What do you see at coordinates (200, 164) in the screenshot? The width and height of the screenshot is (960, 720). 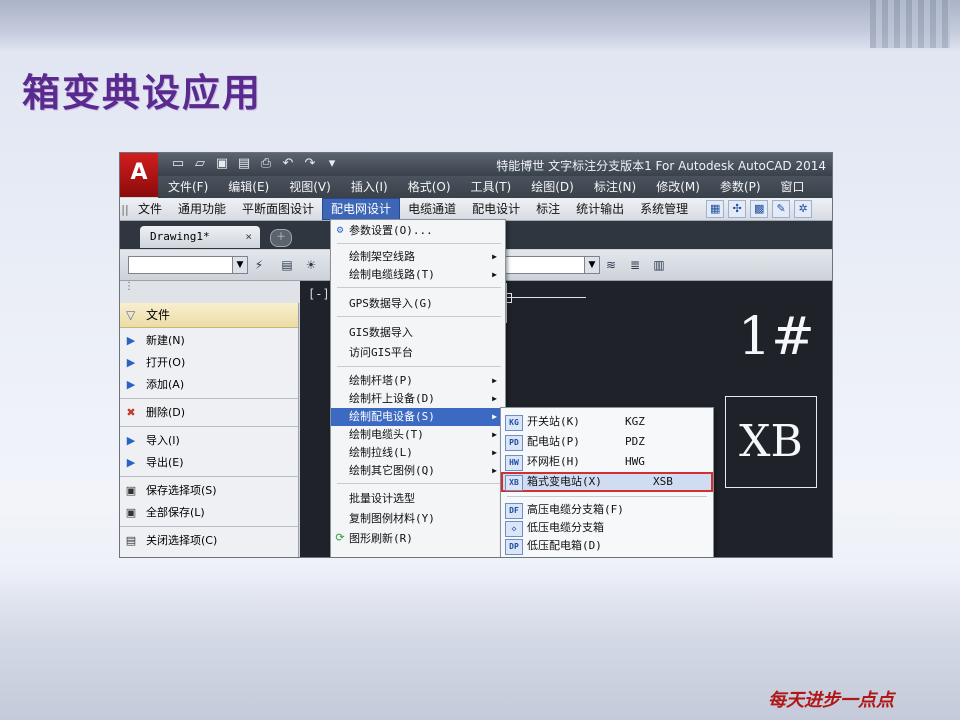 I see `open-folder-icon: ▱` at bounding box center [200, 164].